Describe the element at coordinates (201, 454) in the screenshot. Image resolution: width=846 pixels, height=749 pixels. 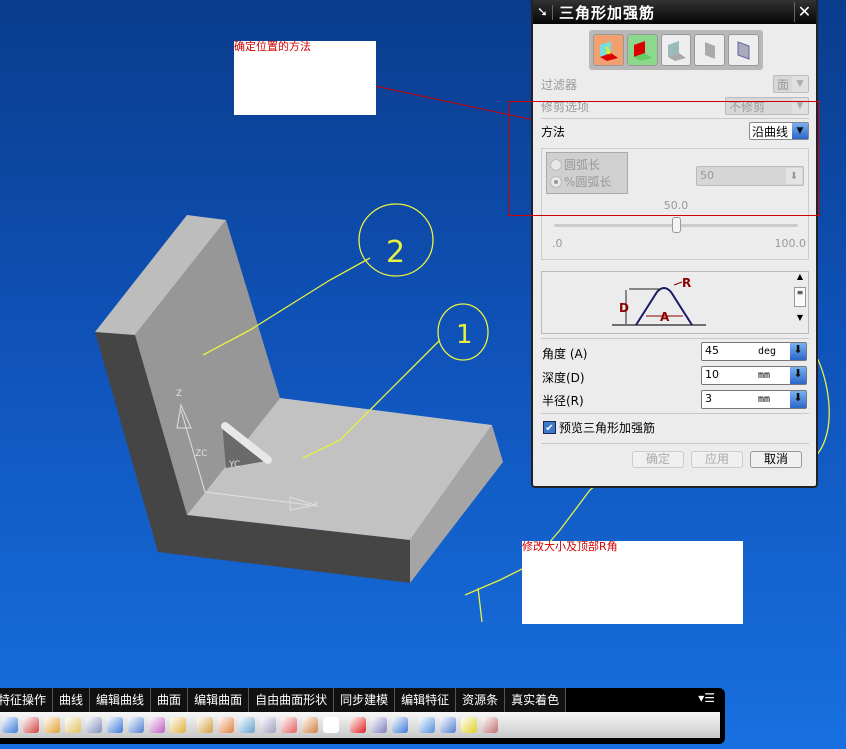
I see `axis-zc-label: ZC` at that location.